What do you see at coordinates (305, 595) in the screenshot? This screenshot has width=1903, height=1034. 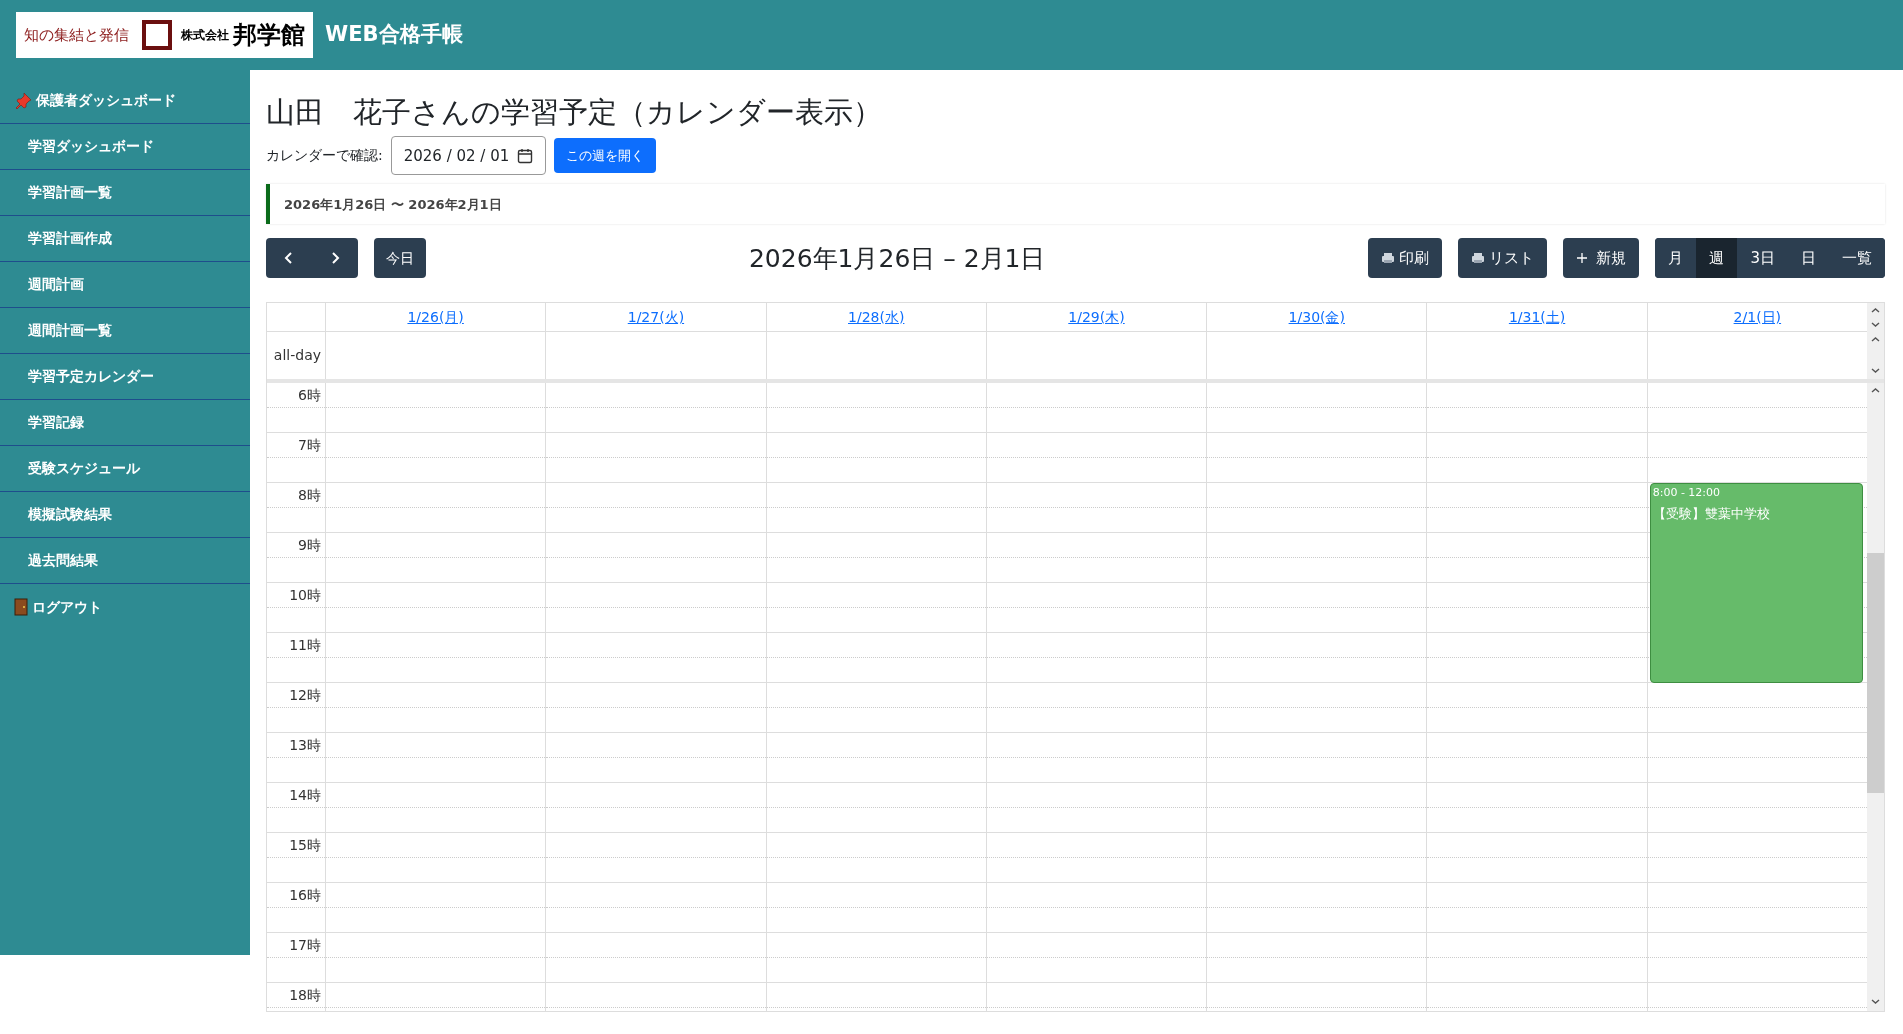 I see `hour-label: 10時` at bounding box center [305, 595].